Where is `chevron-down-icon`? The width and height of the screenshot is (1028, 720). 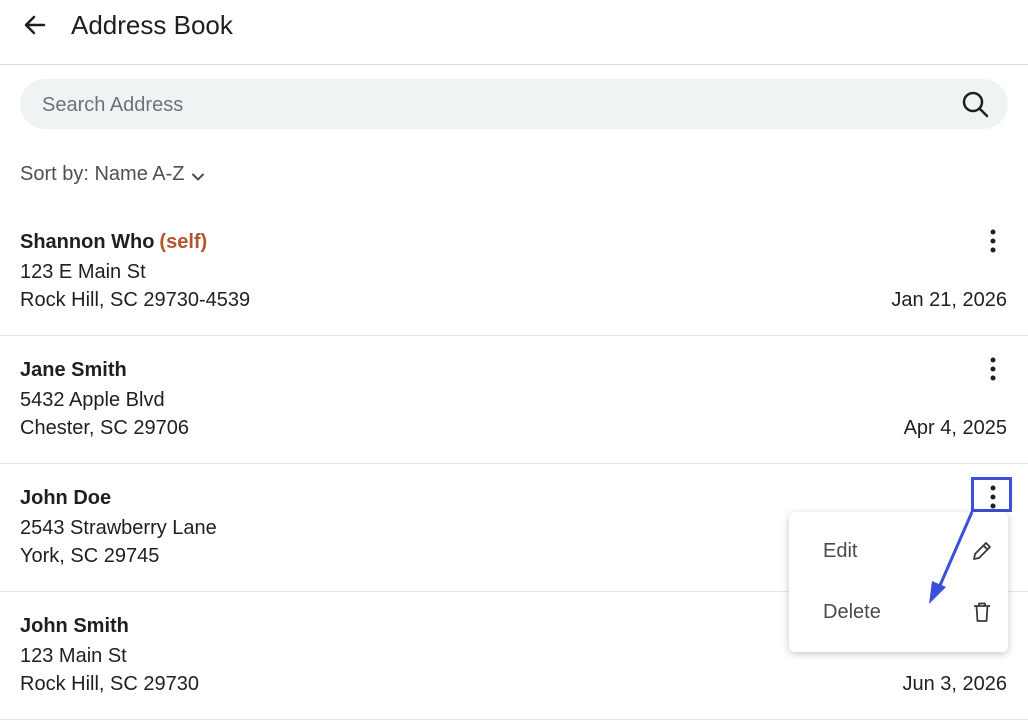 chevron-down-icon is located at coordinates (198, 174).